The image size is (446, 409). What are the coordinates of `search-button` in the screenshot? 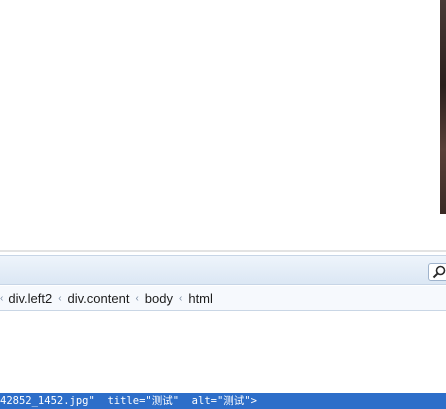 It's located at (437, 272).